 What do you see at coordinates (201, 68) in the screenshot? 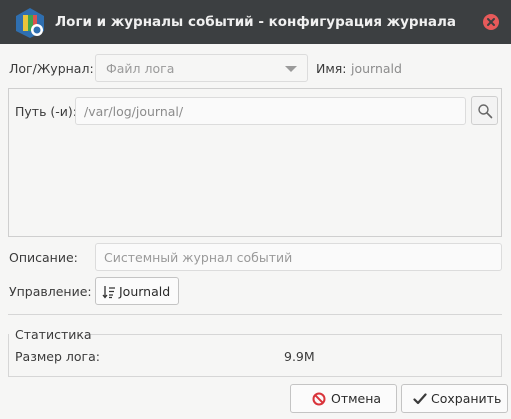
I see `log-type-select: Файл лога` at bounding box center [201, 68].